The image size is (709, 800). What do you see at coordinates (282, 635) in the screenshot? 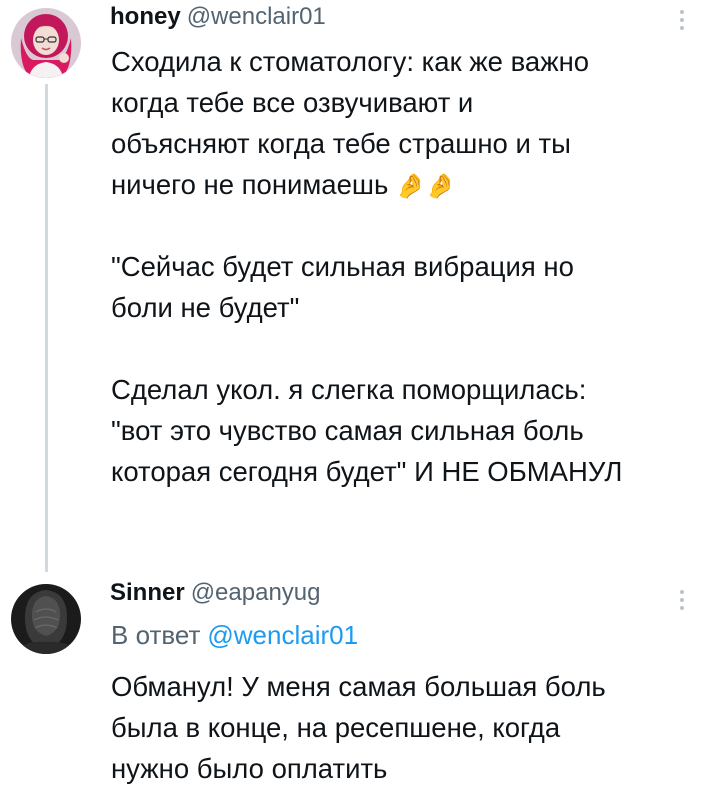
I see `reply-mention-link: @wenclair01` at bounding box center [282, 635].